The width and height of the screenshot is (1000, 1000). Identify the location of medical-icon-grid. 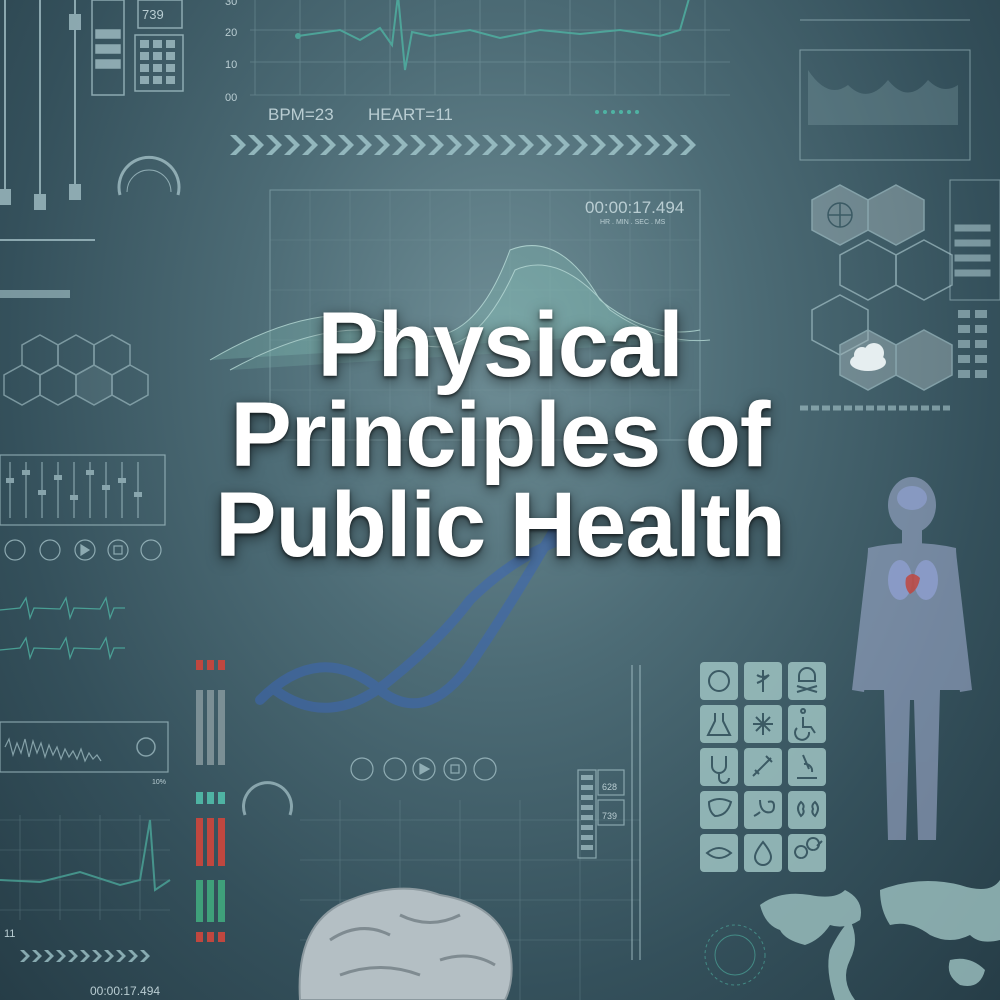
(763, 767).